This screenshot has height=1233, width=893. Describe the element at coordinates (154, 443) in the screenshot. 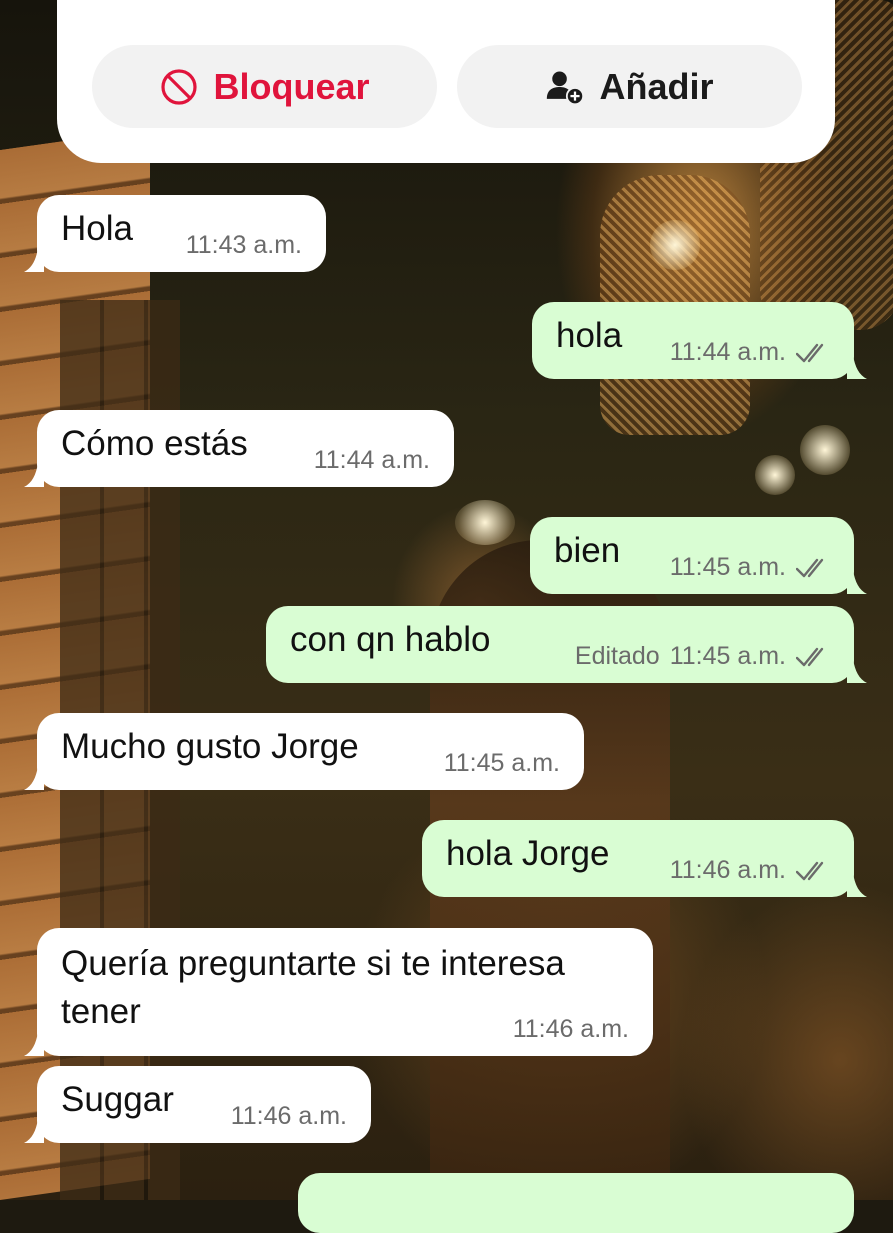

I see `message-text: Cómo estás` at that location.